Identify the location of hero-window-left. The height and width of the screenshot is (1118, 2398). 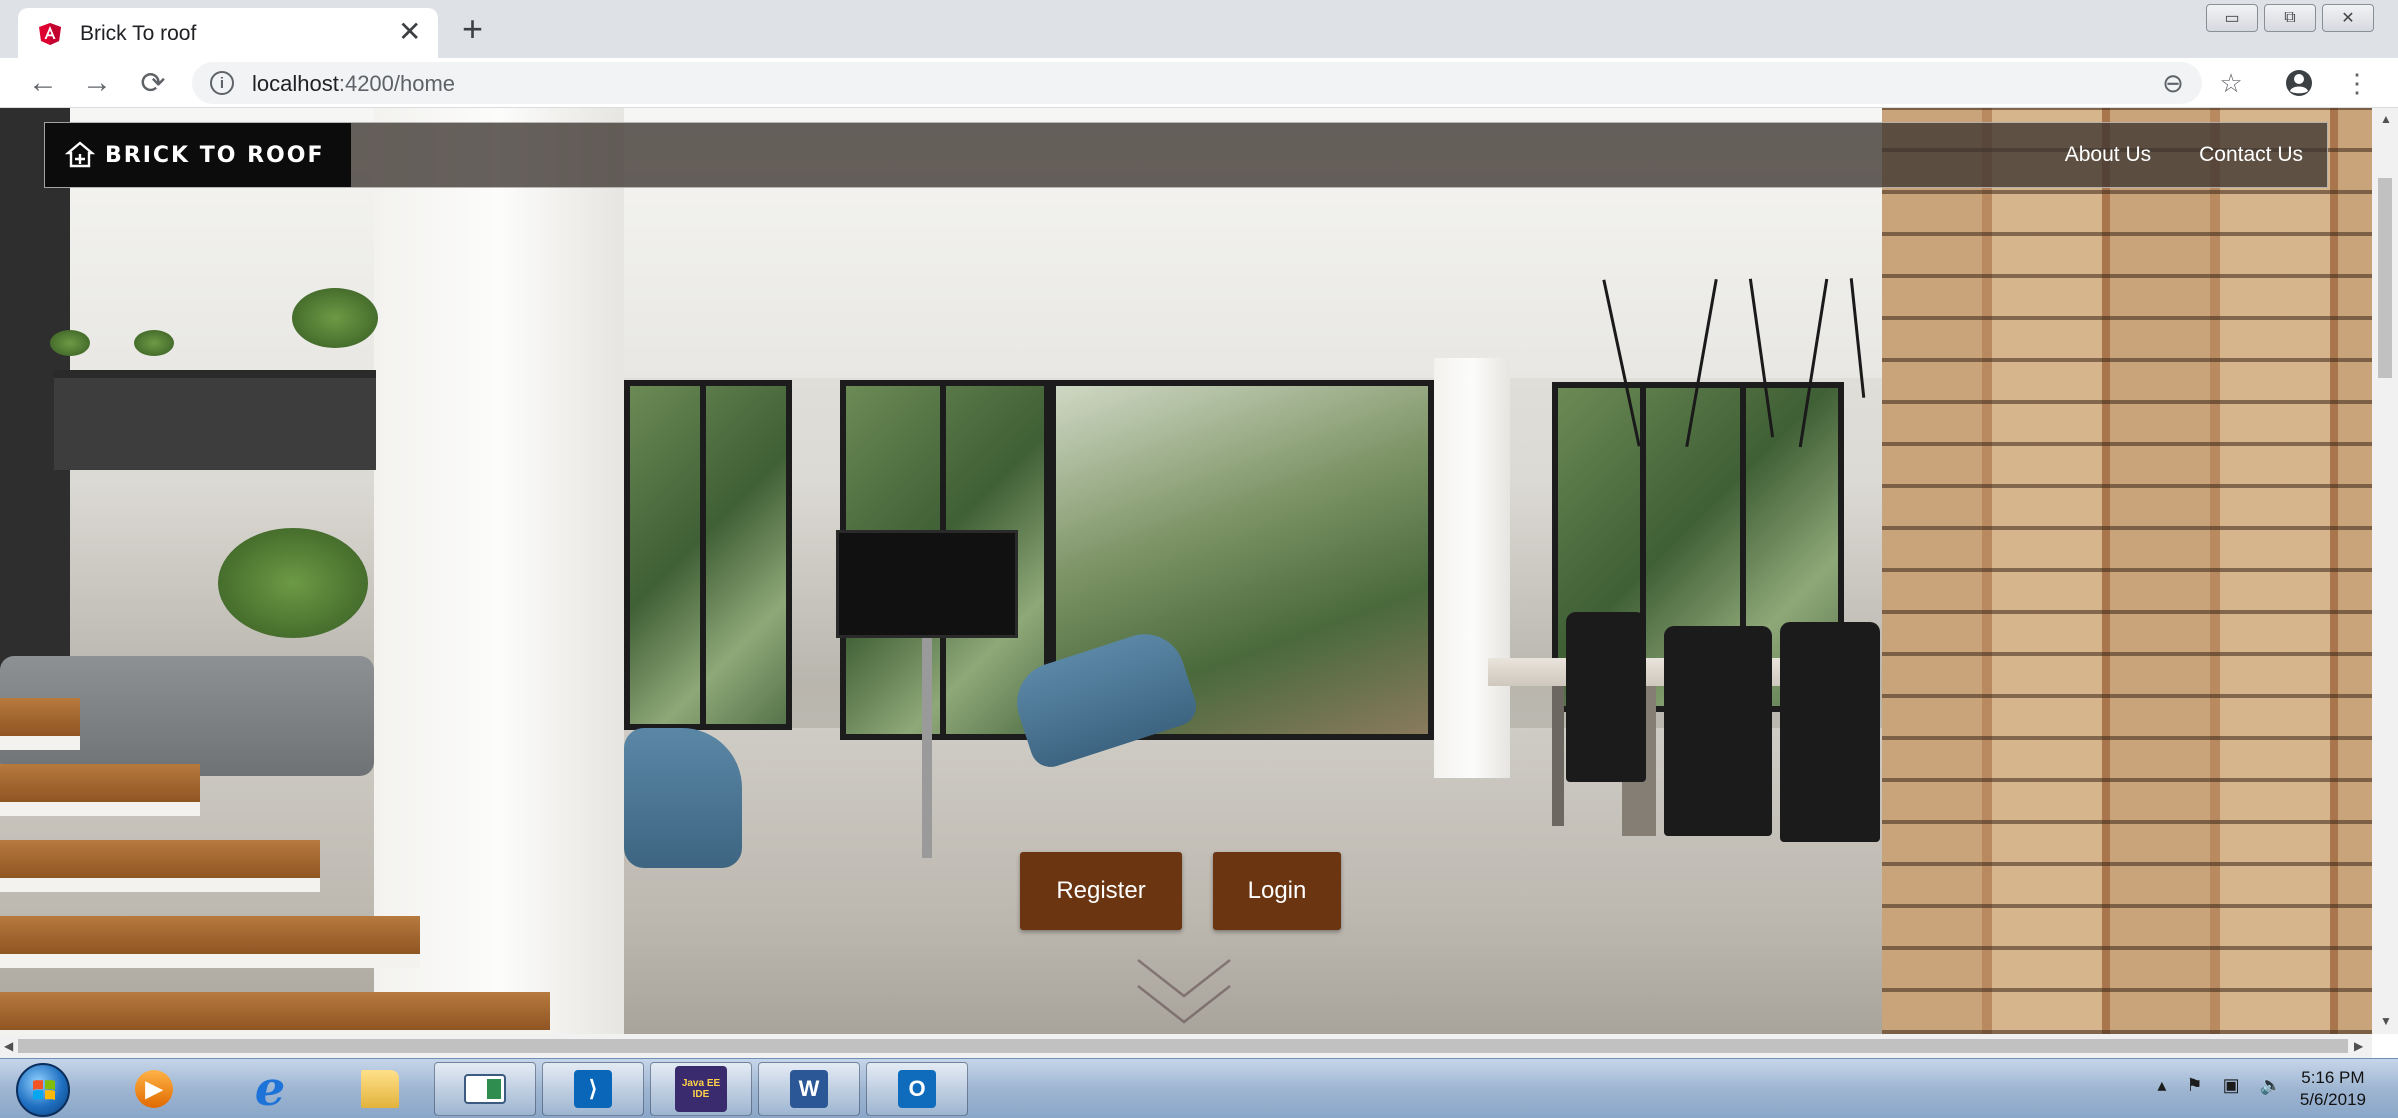
(708, 555).